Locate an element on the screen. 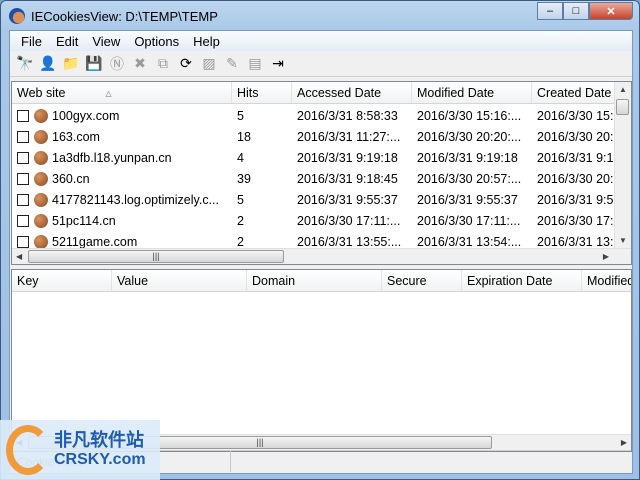 The height and width of the screenshot is (480, 640). minimize-button: – is located at coordinates (550, 11).